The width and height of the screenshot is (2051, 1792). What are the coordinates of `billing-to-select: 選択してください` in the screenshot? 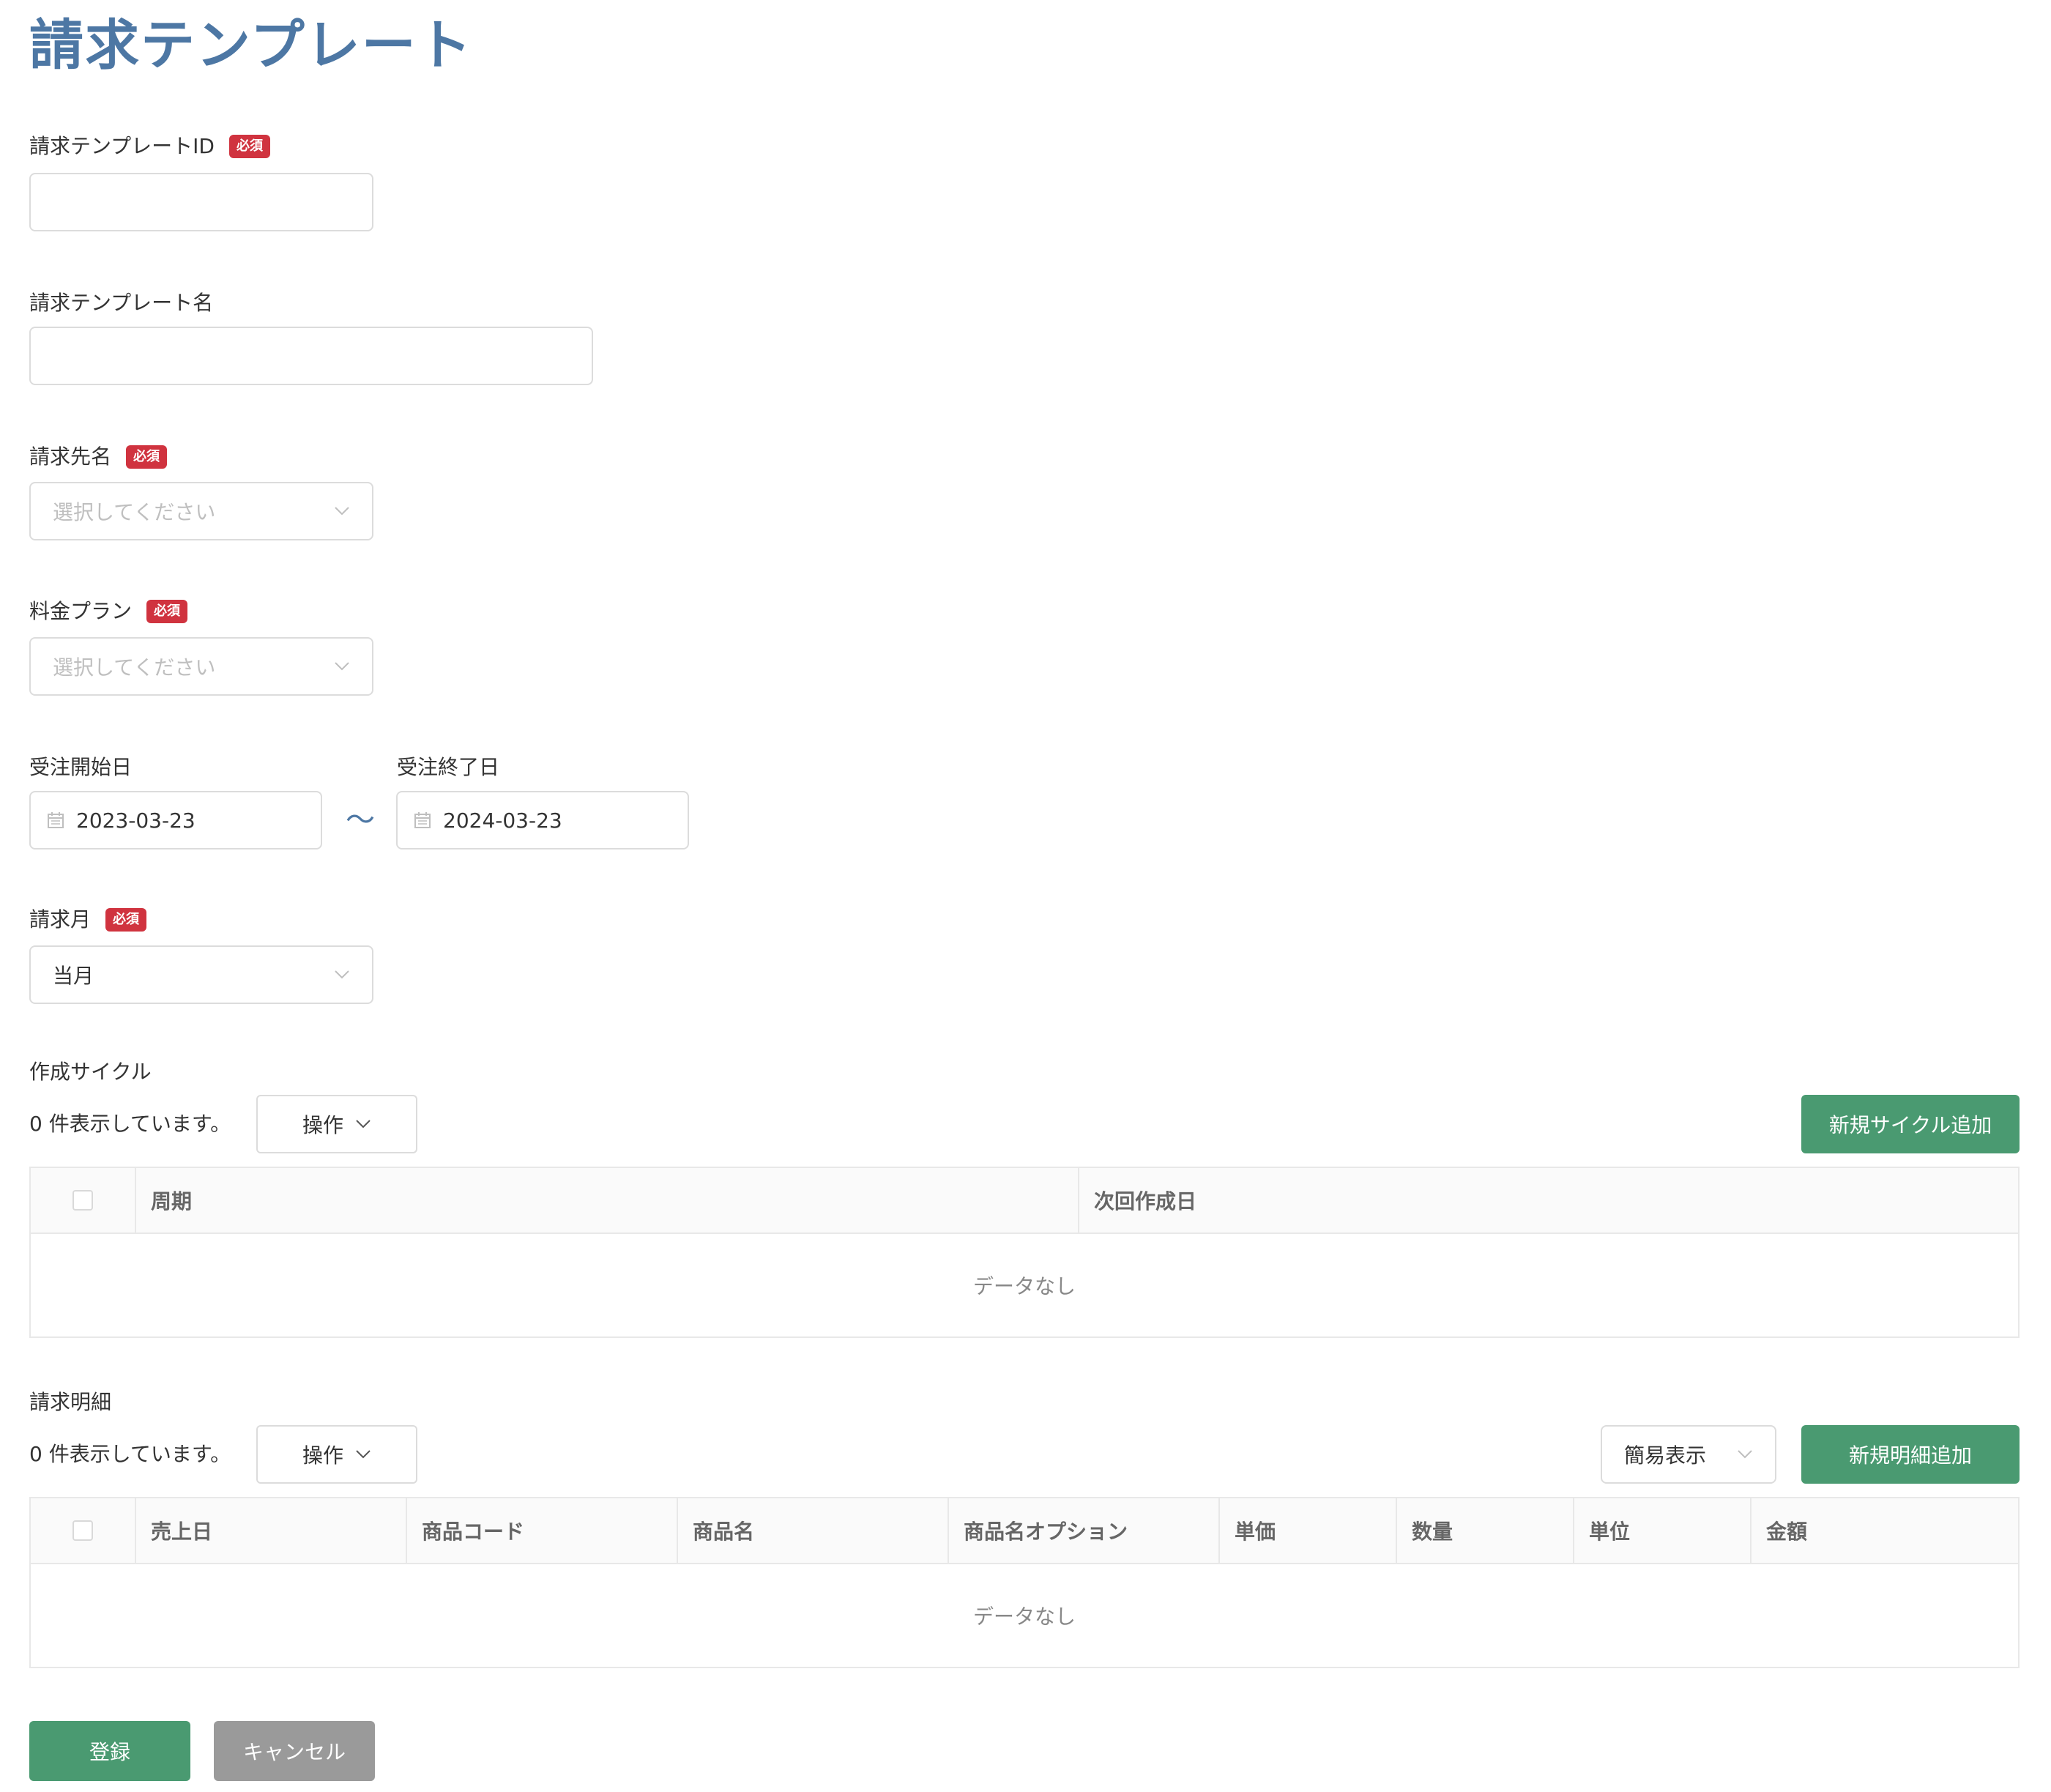 It's located at (201, 511).